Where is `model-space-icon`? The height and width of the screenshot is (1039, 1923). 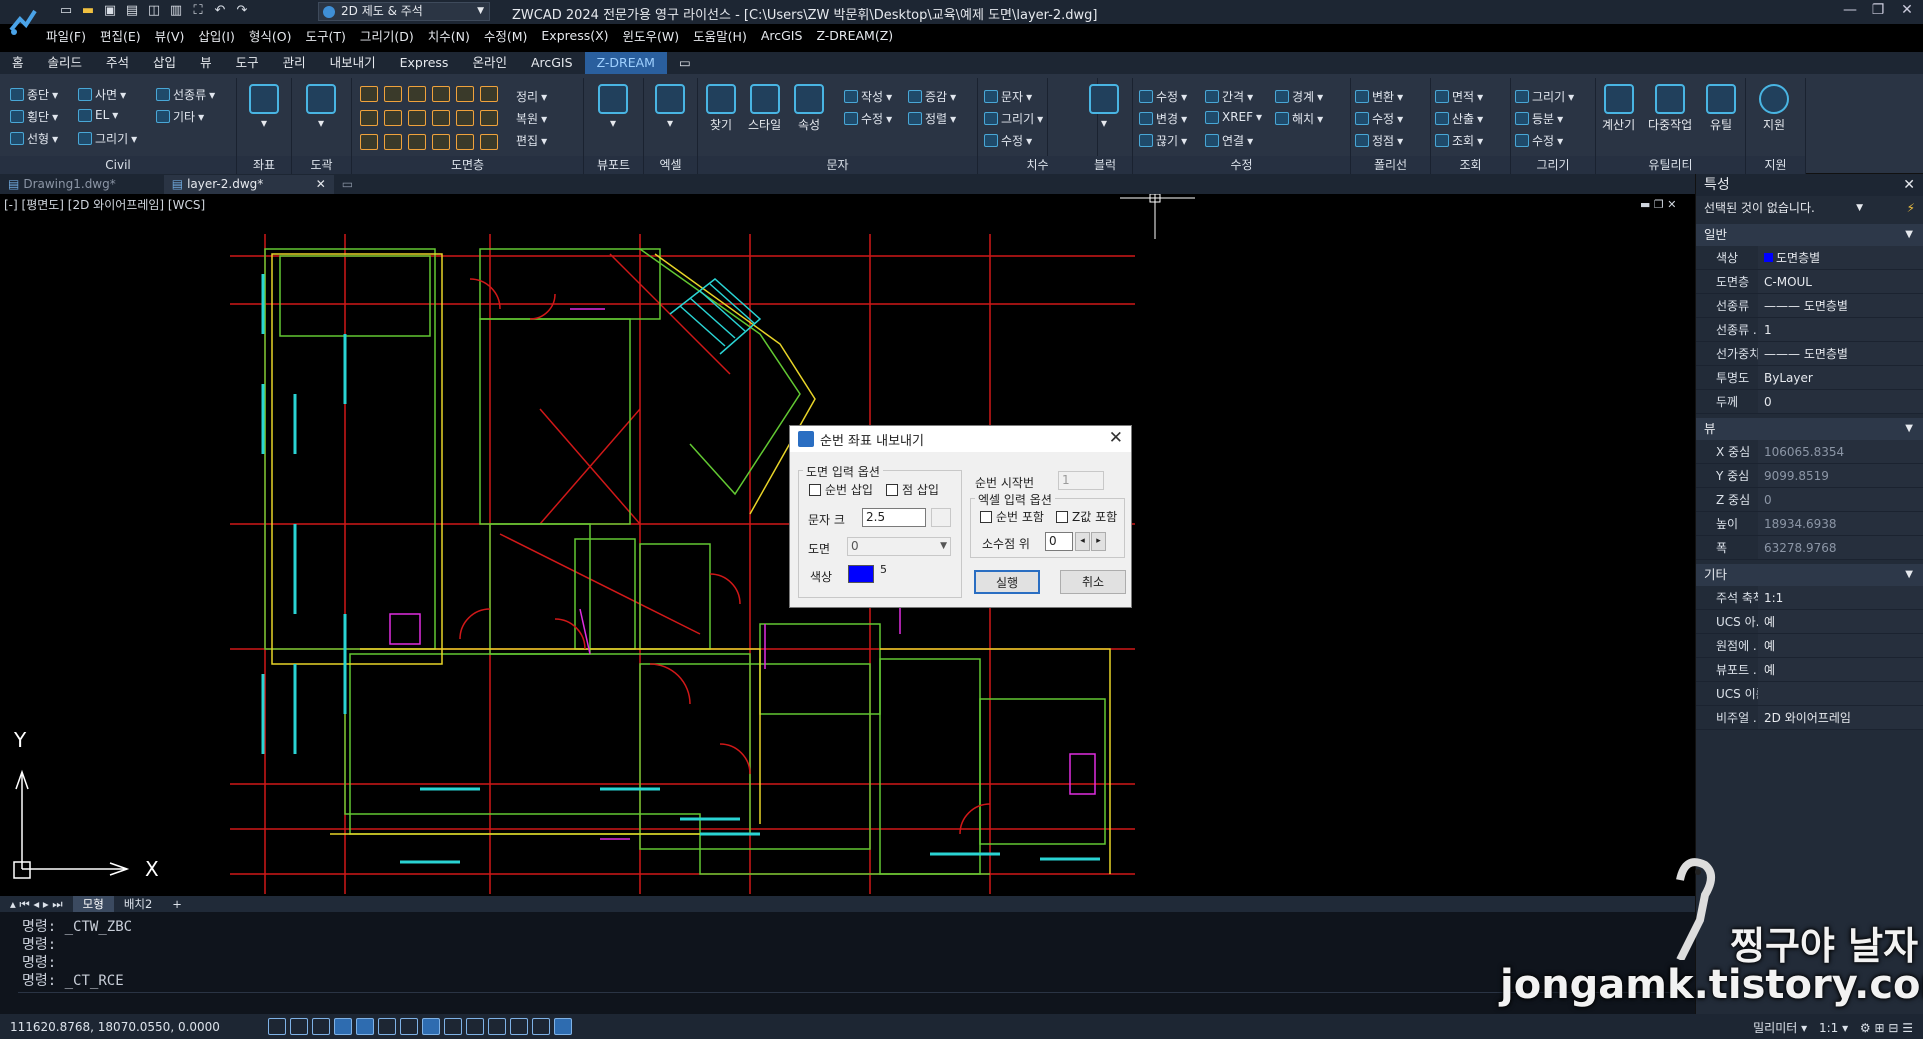 model-space-icon is located at coordinates (563, 1026).